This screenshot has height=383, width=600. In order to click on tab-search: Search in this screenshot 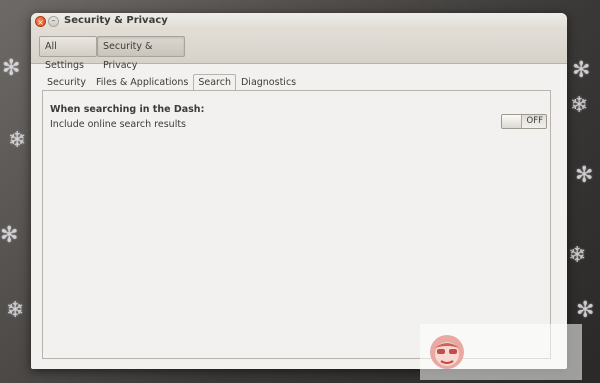, I will do `click(214, 82)`.